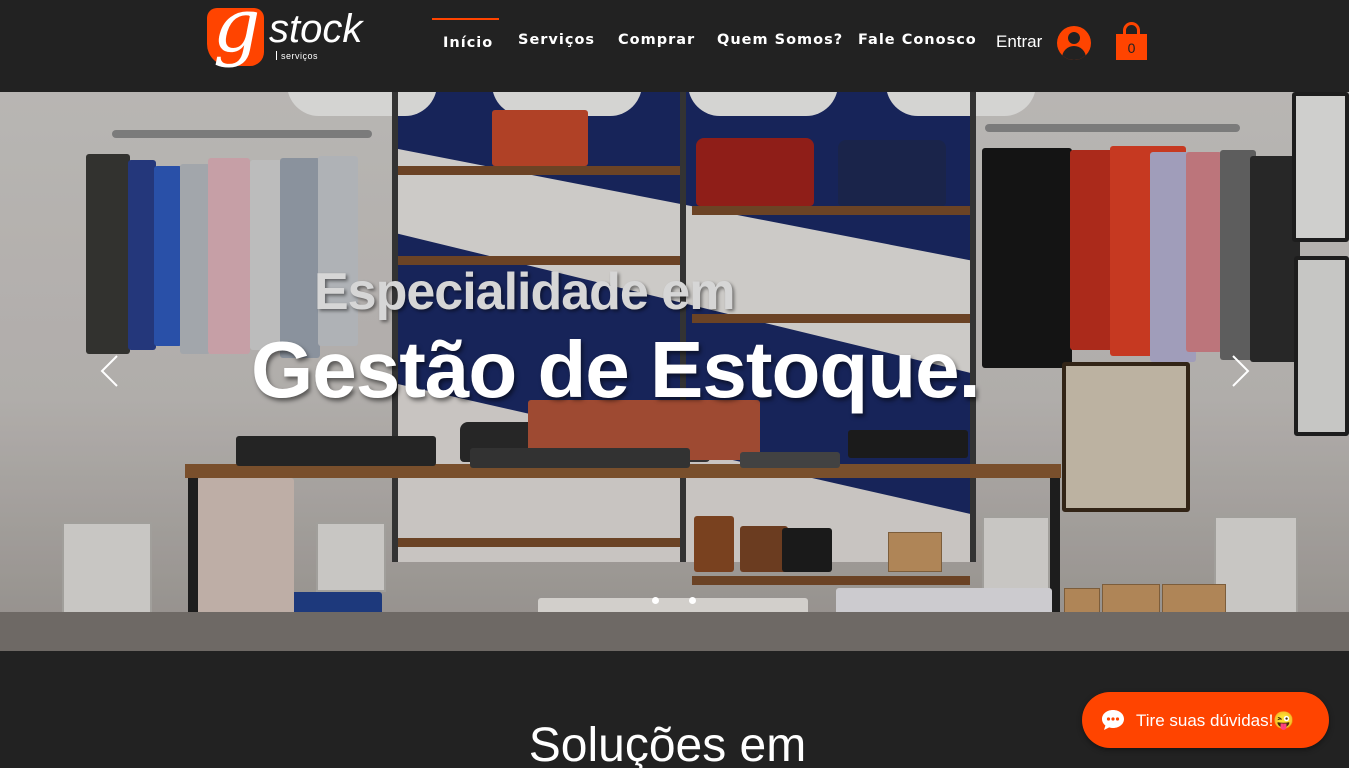 The image size is (1349, 768). What do you see at coordinates (1215, 720) in the screenshot?
I see `chat-label: Tire suas dúvidas!😜` at bounding box center [1215, 720].